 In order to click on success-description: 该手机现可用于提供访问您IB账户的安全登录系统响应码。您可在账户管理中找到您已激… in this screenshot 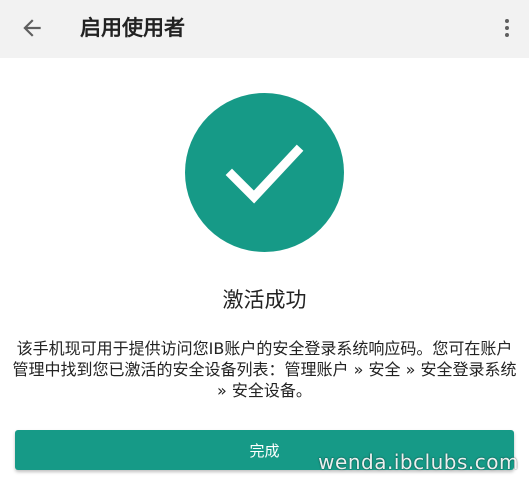, I will do `click(264, 369)`.